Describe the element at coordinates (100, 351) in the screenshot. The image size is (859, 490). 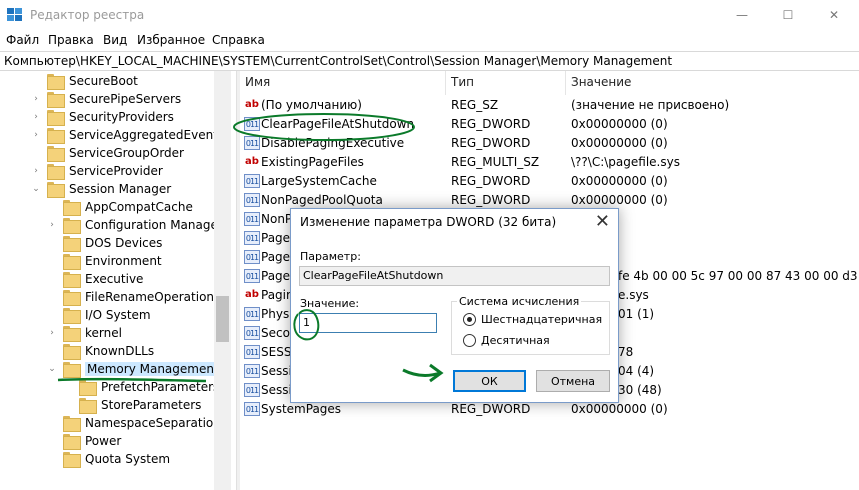
I see `tree-item-knowndlls: KnownDLLs` at that location.